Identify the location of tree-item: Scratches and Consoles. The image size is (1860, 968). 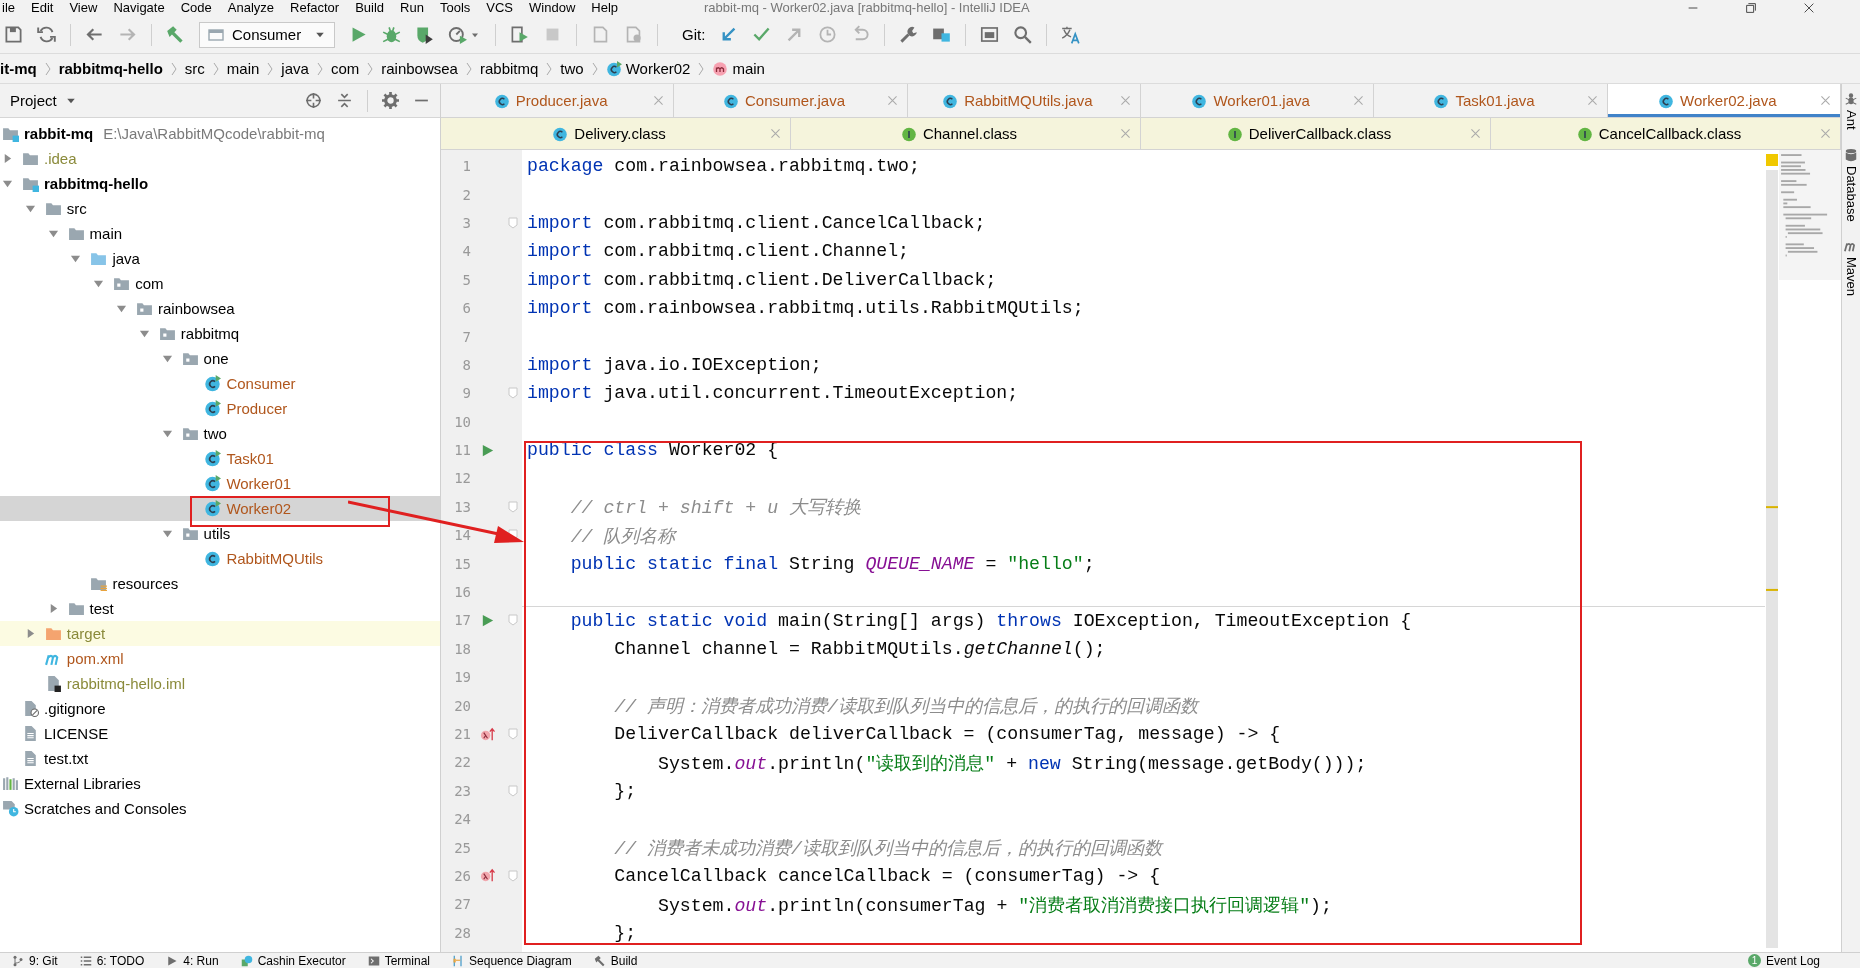
(220, 808).